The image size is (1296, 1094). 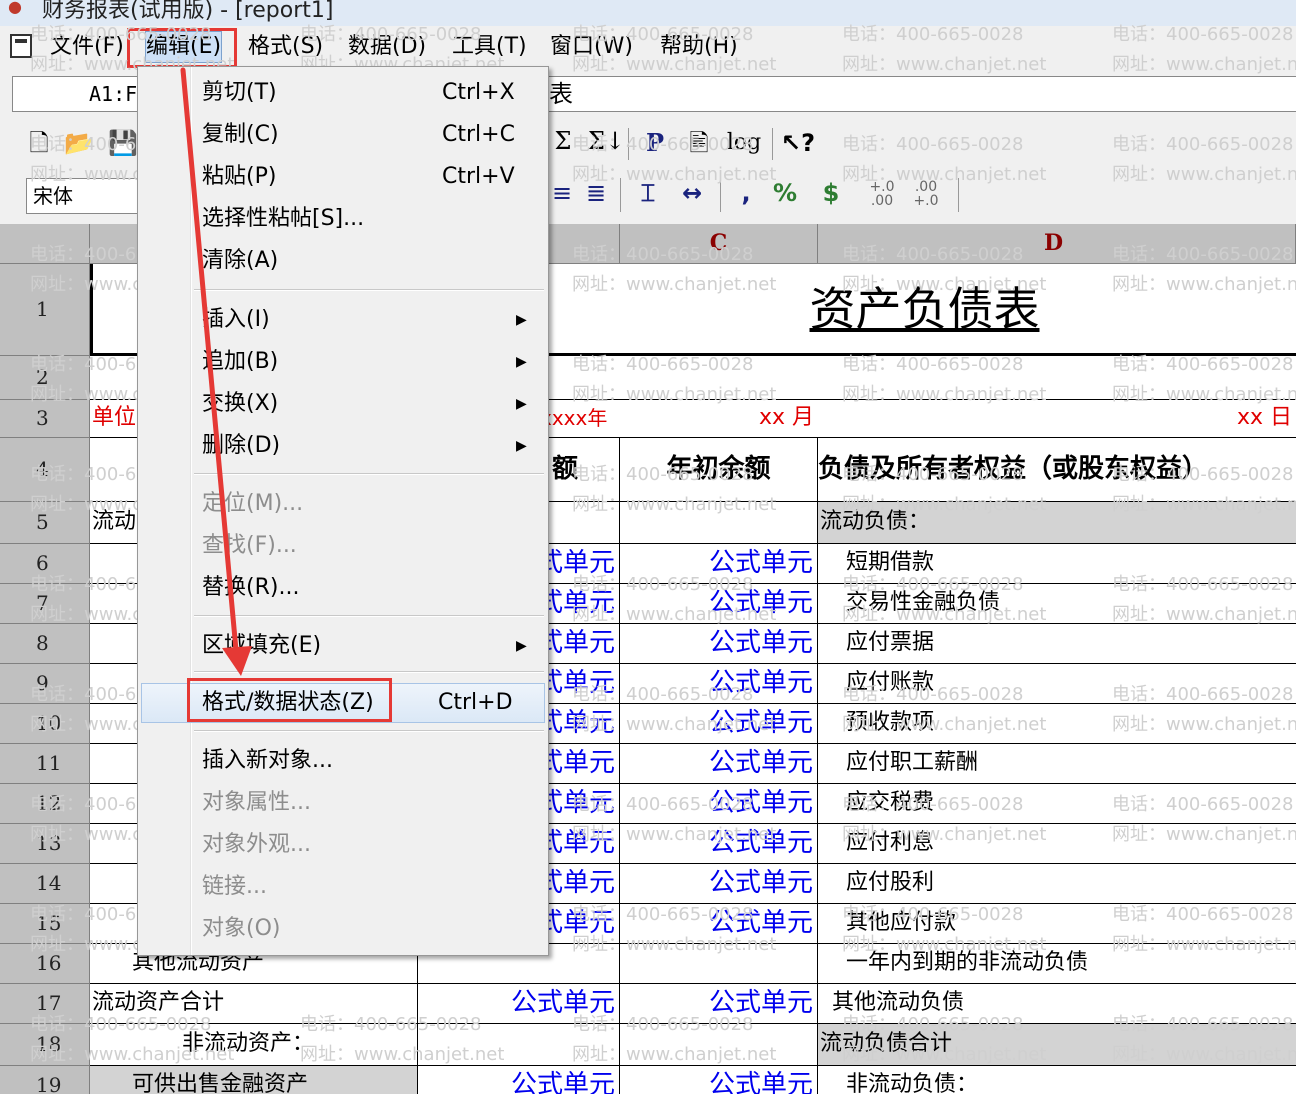 I want to click on annotation-arrow, so click(x=216, y=371).